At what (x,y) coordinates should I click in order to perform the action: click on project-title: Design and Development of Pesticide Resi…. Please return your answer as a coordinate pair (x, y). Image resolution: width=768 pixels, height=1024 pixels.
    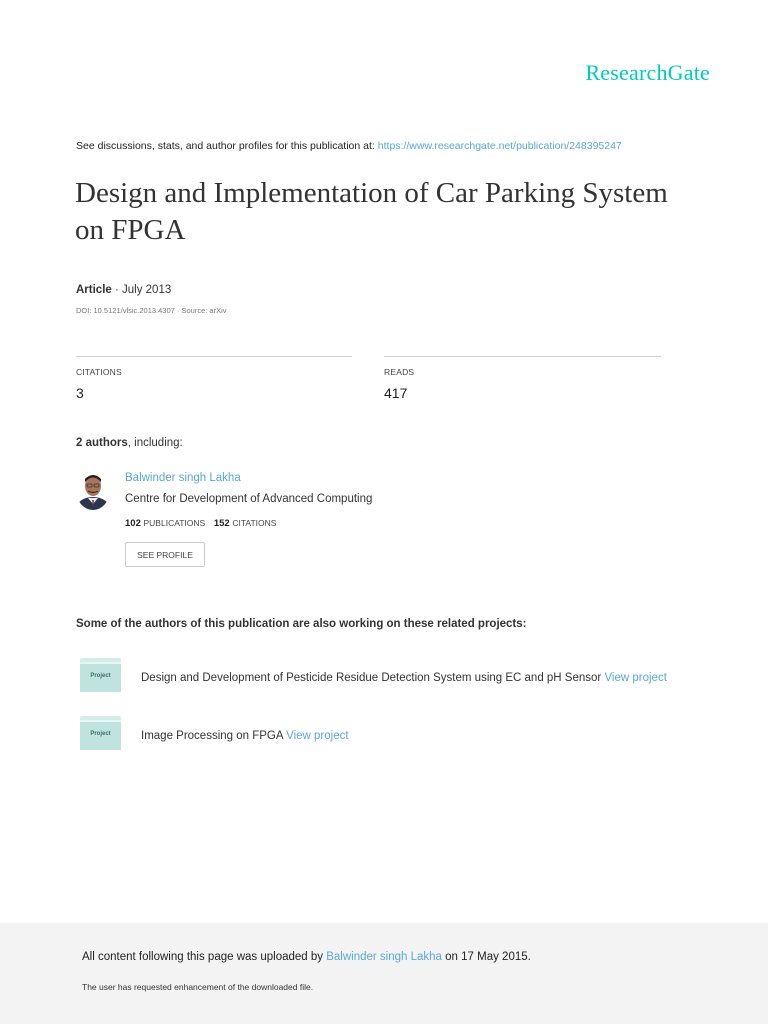
    Looking at the image, I should click on (371, 678).